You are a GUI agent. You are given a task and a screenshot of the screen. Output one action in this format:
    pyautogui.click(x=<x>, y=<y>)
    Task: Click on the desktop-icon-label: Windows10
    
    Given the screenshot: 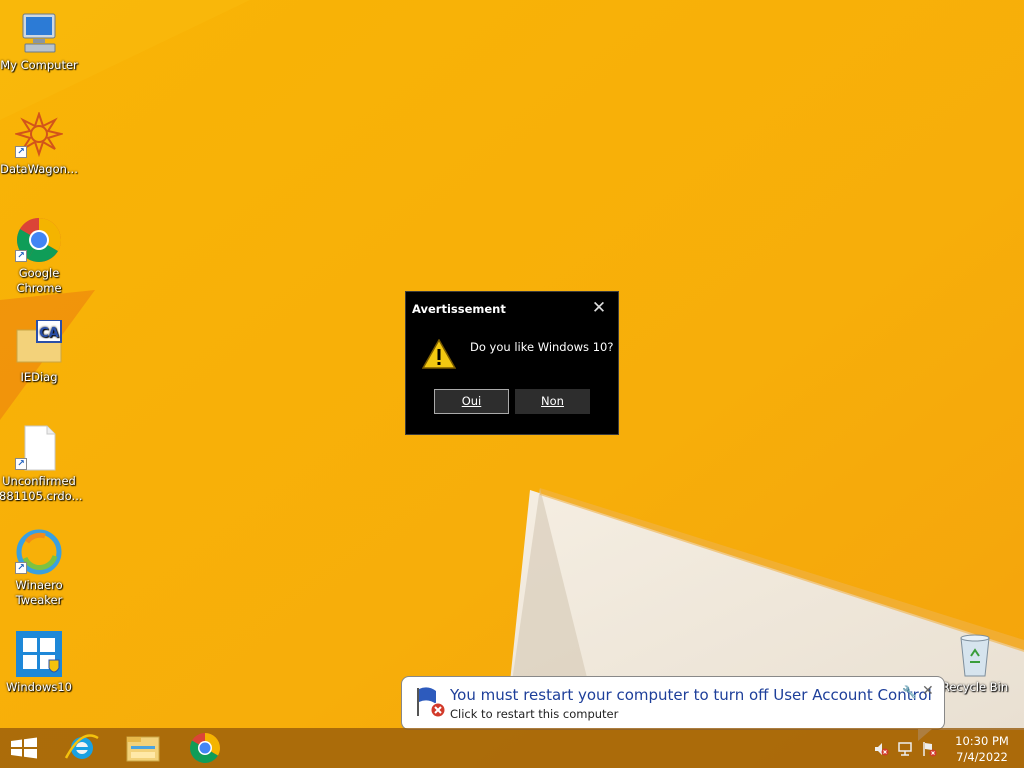 What is the action you would take?
    pyautogui.click(x=39, y=687)
    